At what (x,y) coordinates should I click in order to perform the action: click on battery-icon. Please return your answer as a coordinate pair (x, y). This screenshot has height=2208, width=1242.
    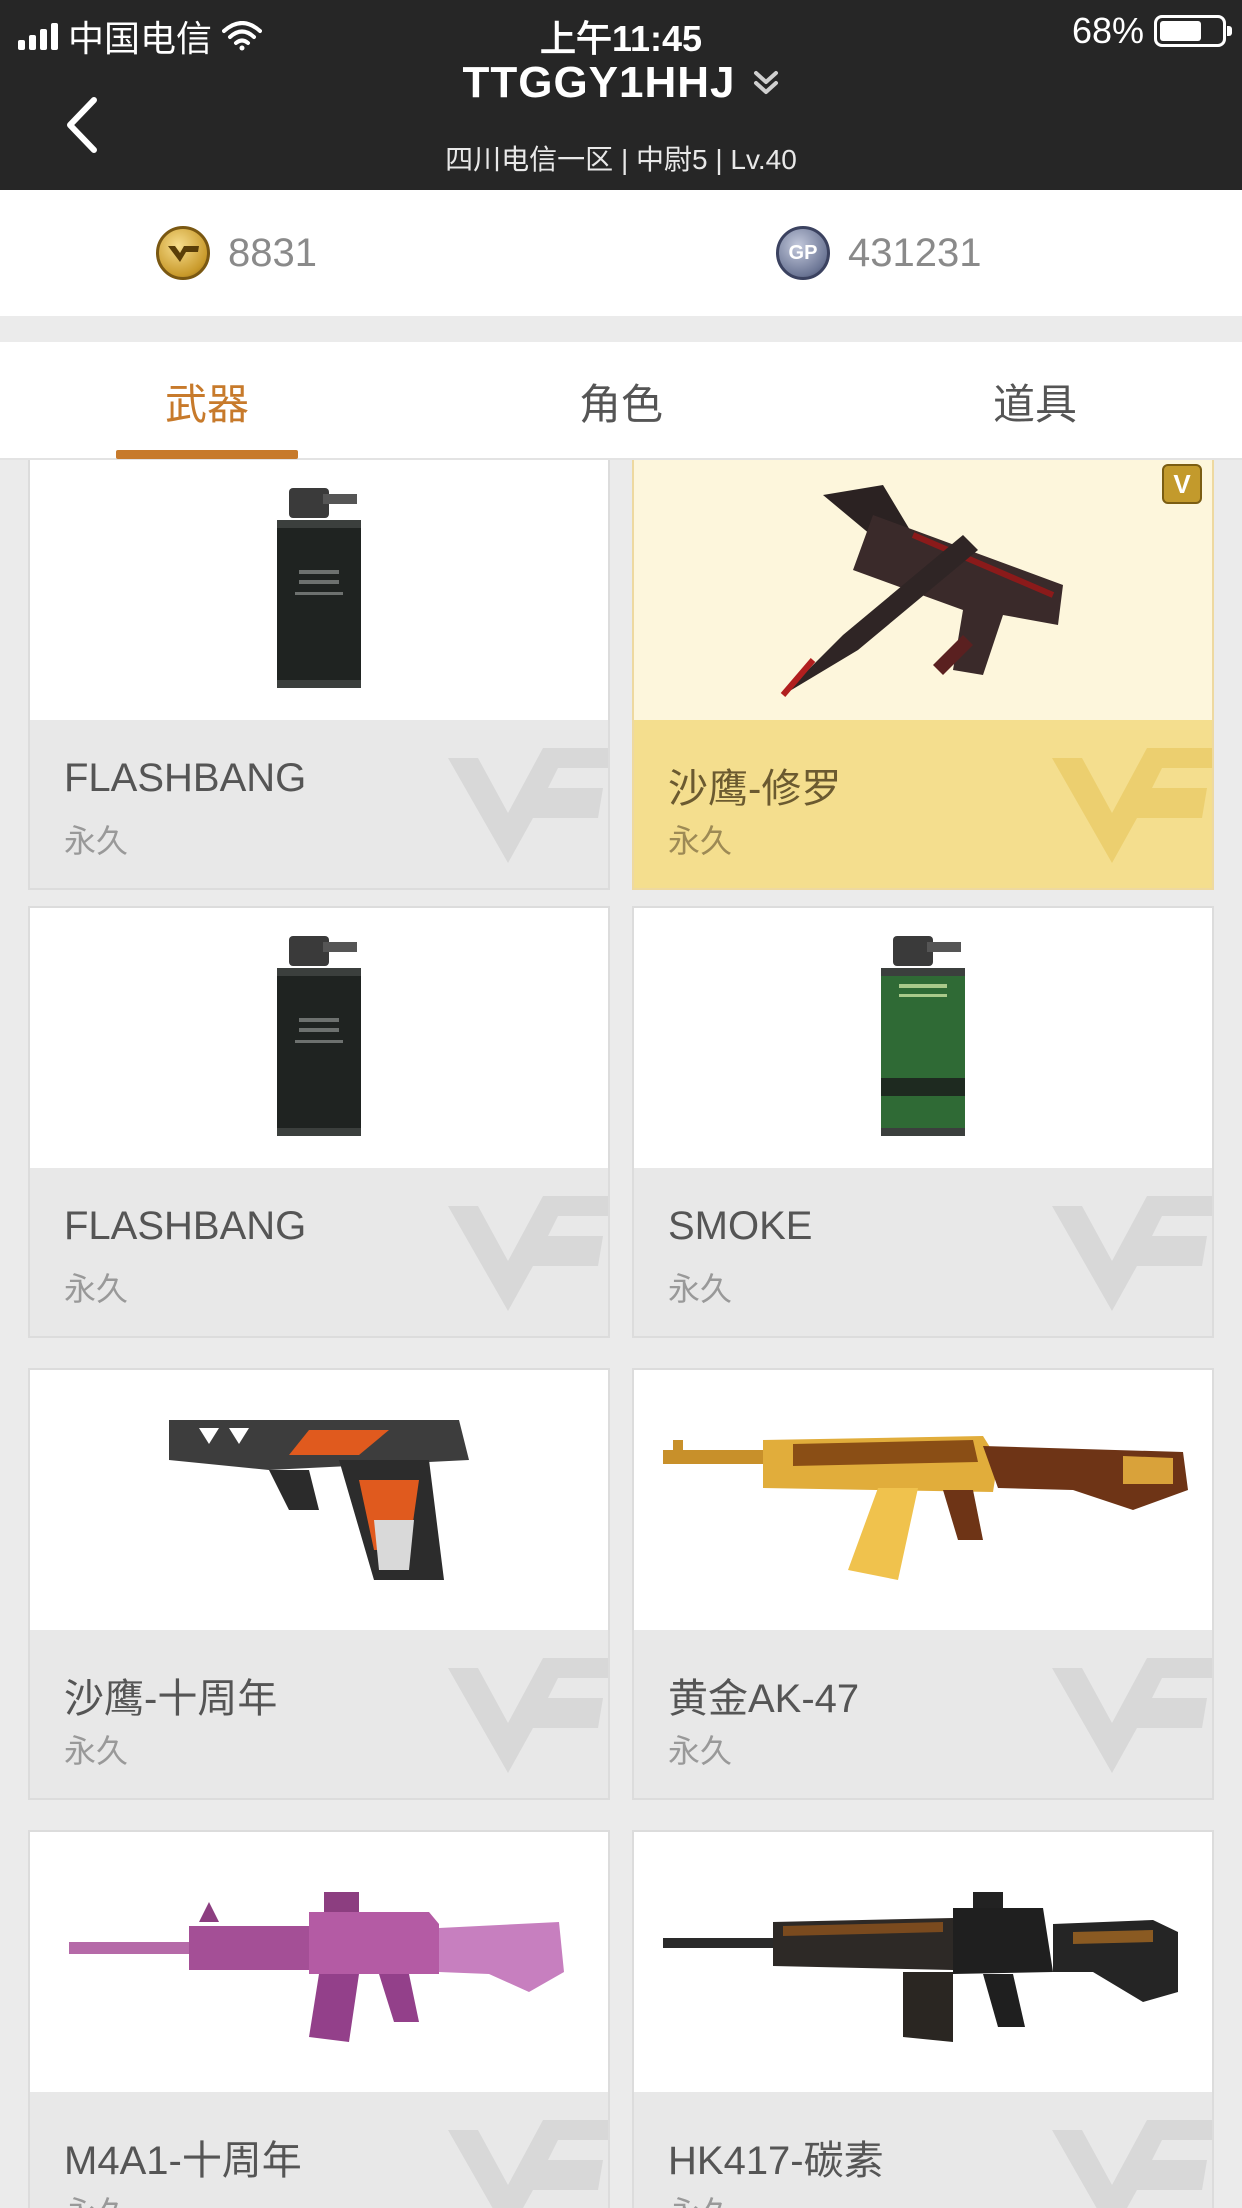
    Looking at the image, I should click on (1193, 31).